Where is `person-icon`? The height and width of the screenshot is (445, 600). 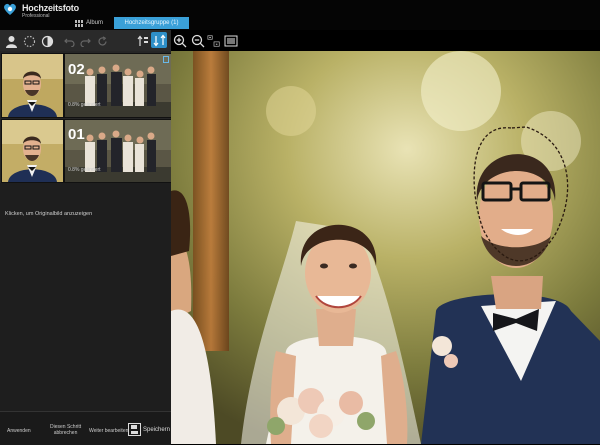 person-icon is located at coordinates (11, 41).